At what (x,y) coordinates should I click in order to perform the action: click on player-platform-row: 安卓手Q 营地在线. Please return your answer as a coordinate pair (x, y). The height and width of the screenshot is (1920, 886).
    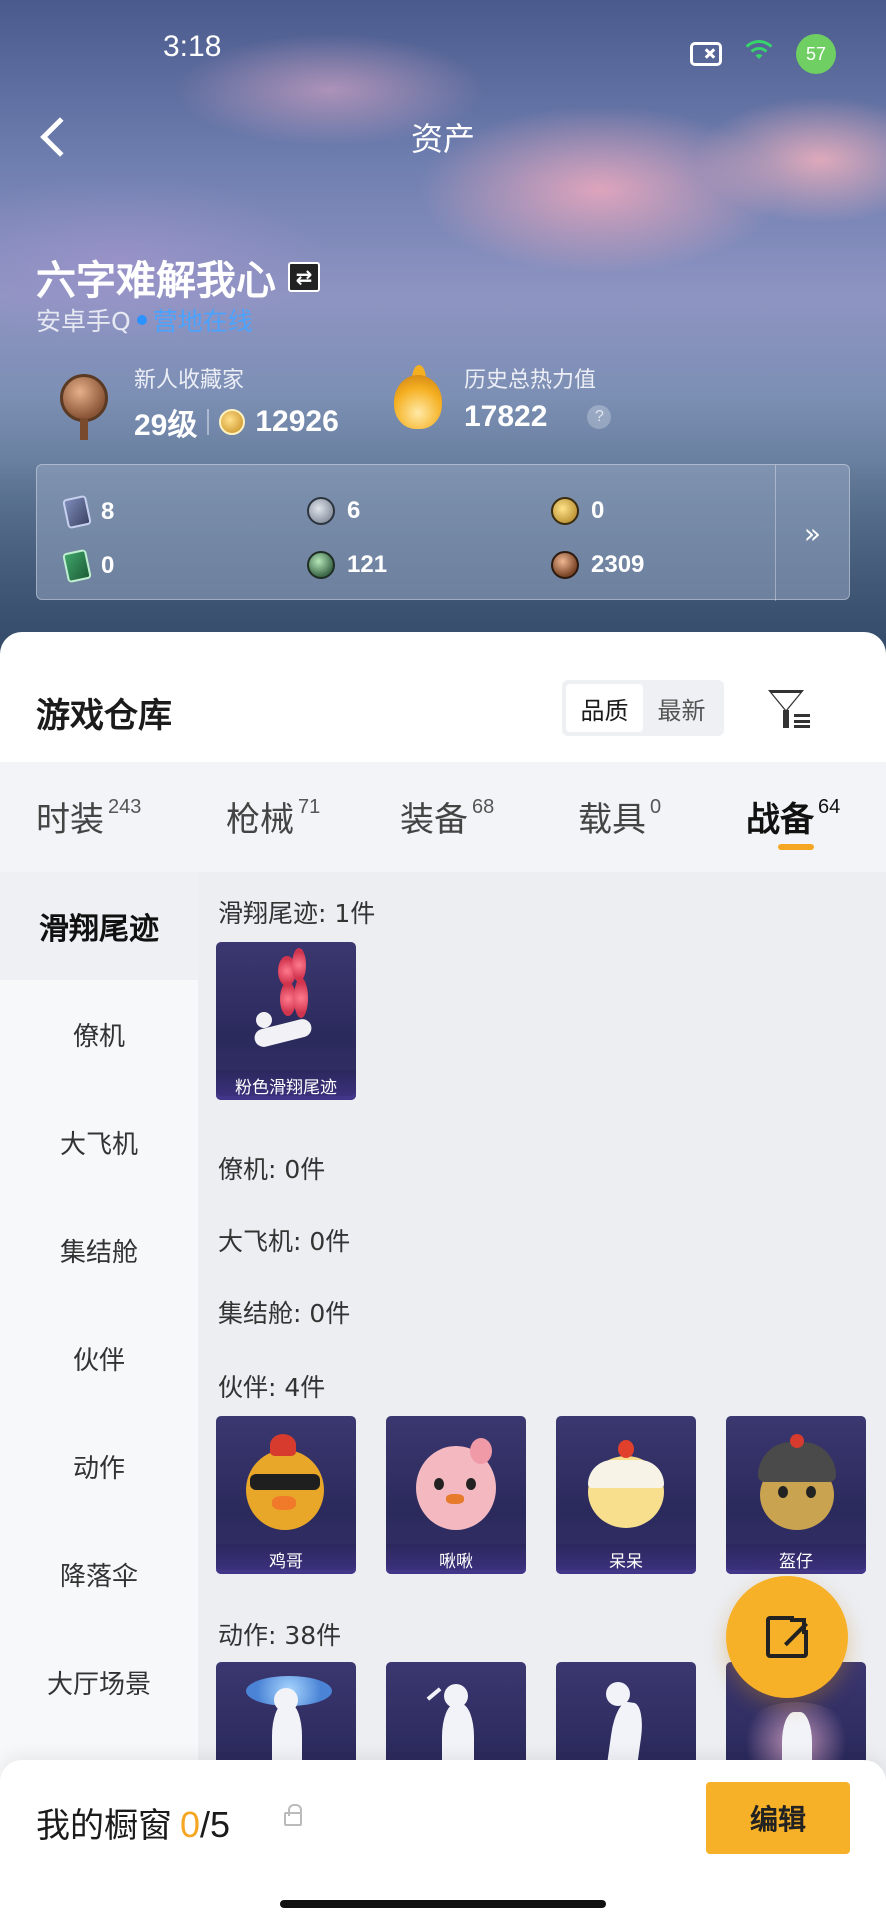
    Looking at the image, I should click on (144, 320).